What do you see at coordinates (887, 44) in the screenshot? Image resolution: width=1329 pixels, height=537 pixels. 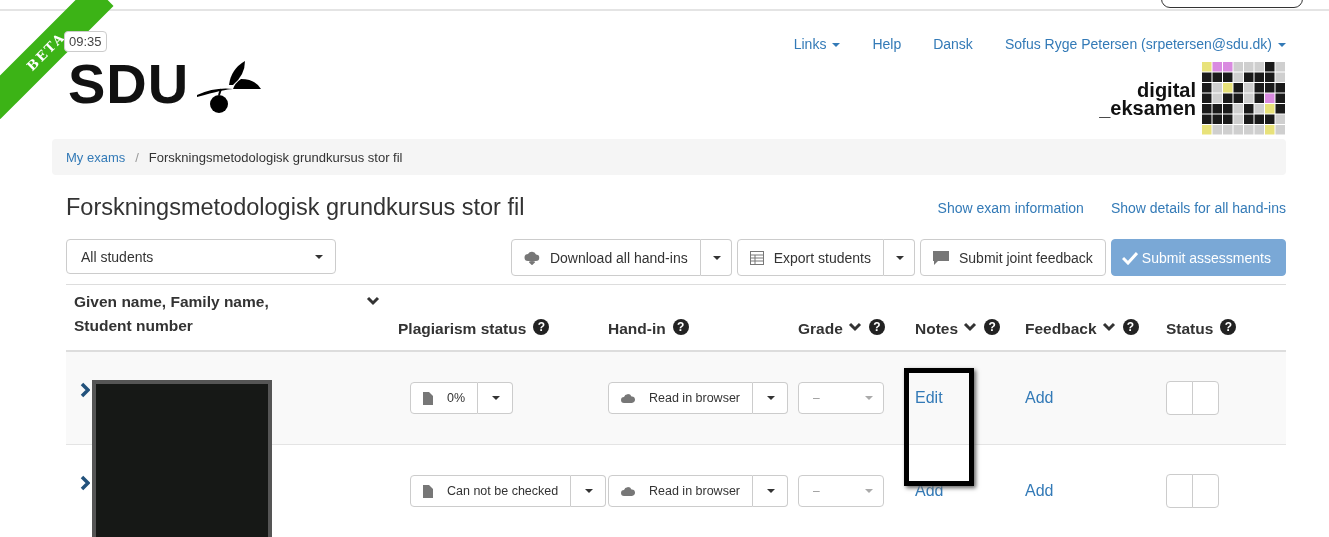 I see `nav-link: Help` at bounding box center [887, 44].